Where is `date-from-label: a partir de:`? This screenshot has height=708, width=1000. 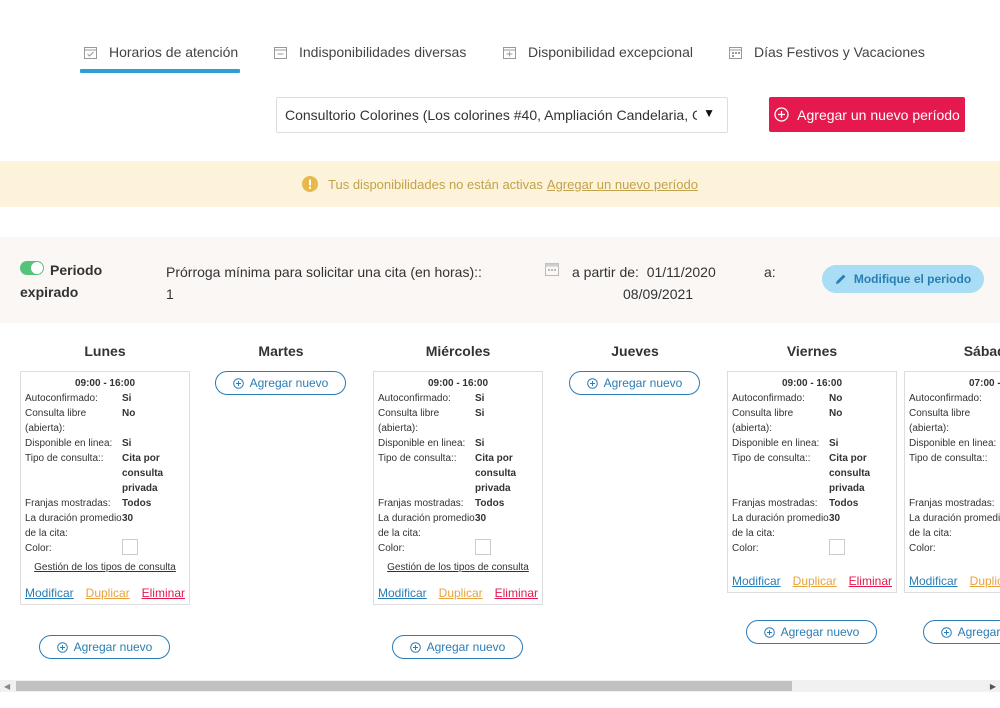
date-from-label: a partir de: is located at coordinates (605, 272).